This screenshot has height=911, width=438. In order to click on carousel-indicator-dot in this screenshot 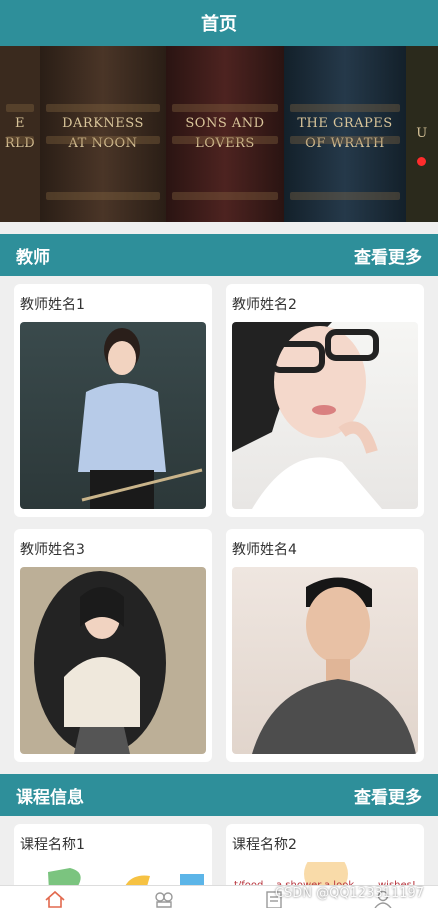, I will do `click(421, 161)`.